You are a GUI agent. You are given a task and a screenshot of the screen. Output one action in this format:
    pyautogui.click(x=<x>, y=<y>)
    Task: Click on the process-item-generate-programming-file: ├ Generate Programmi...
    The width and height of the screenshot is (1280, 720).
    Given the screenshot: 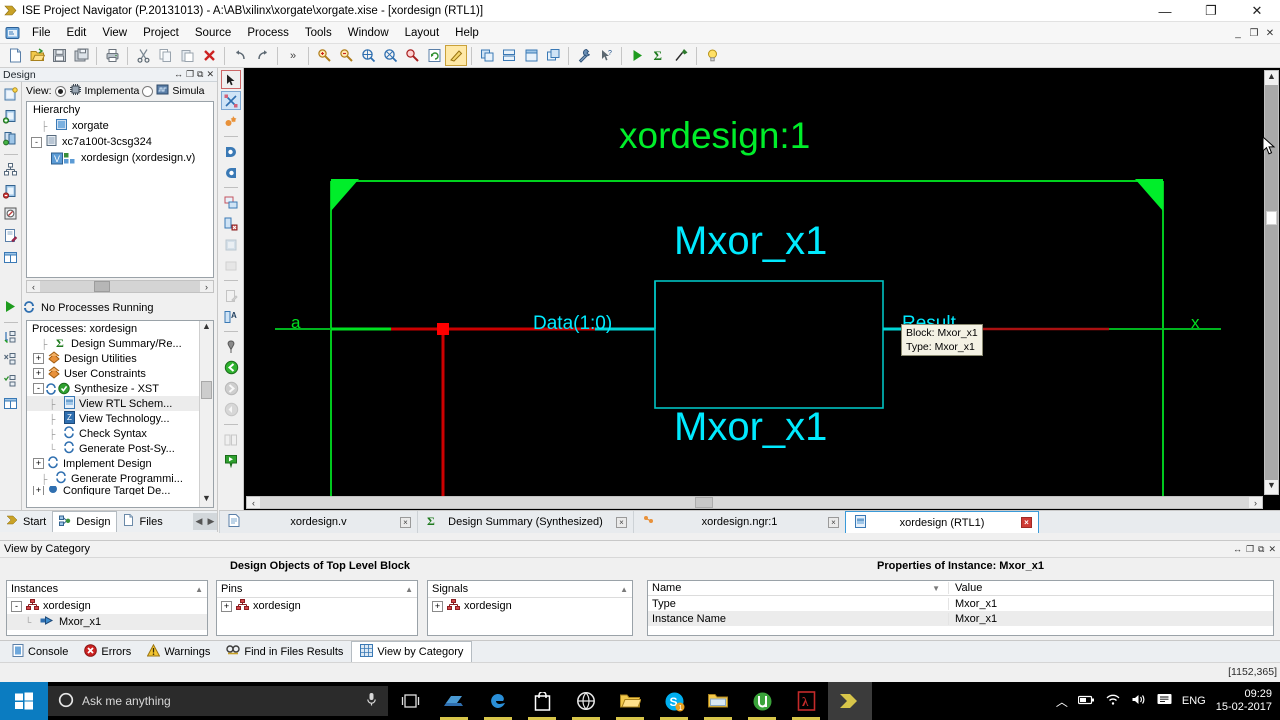 What is the action you would take?
    pyautogui.click(x=120, y=478)
    